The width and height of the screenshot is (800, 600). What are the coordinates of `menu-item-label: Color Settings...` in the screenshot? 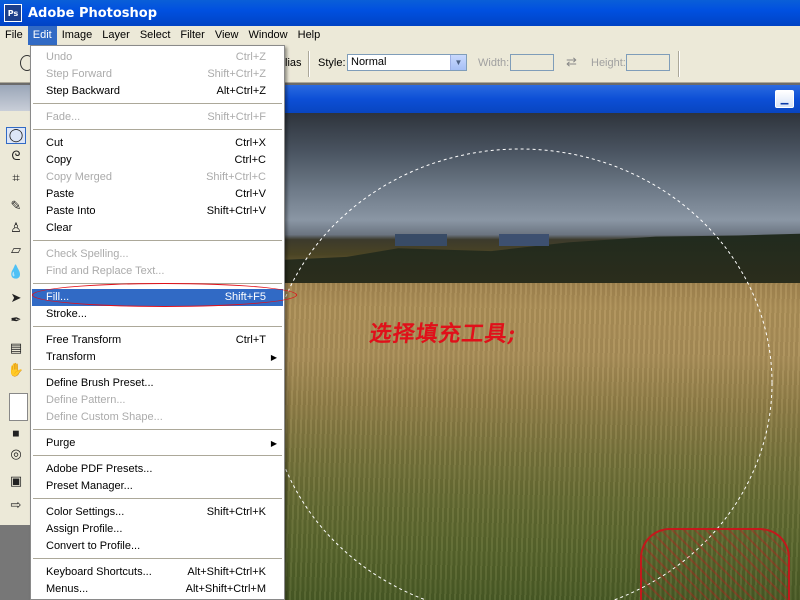 It's located at (85, 512).